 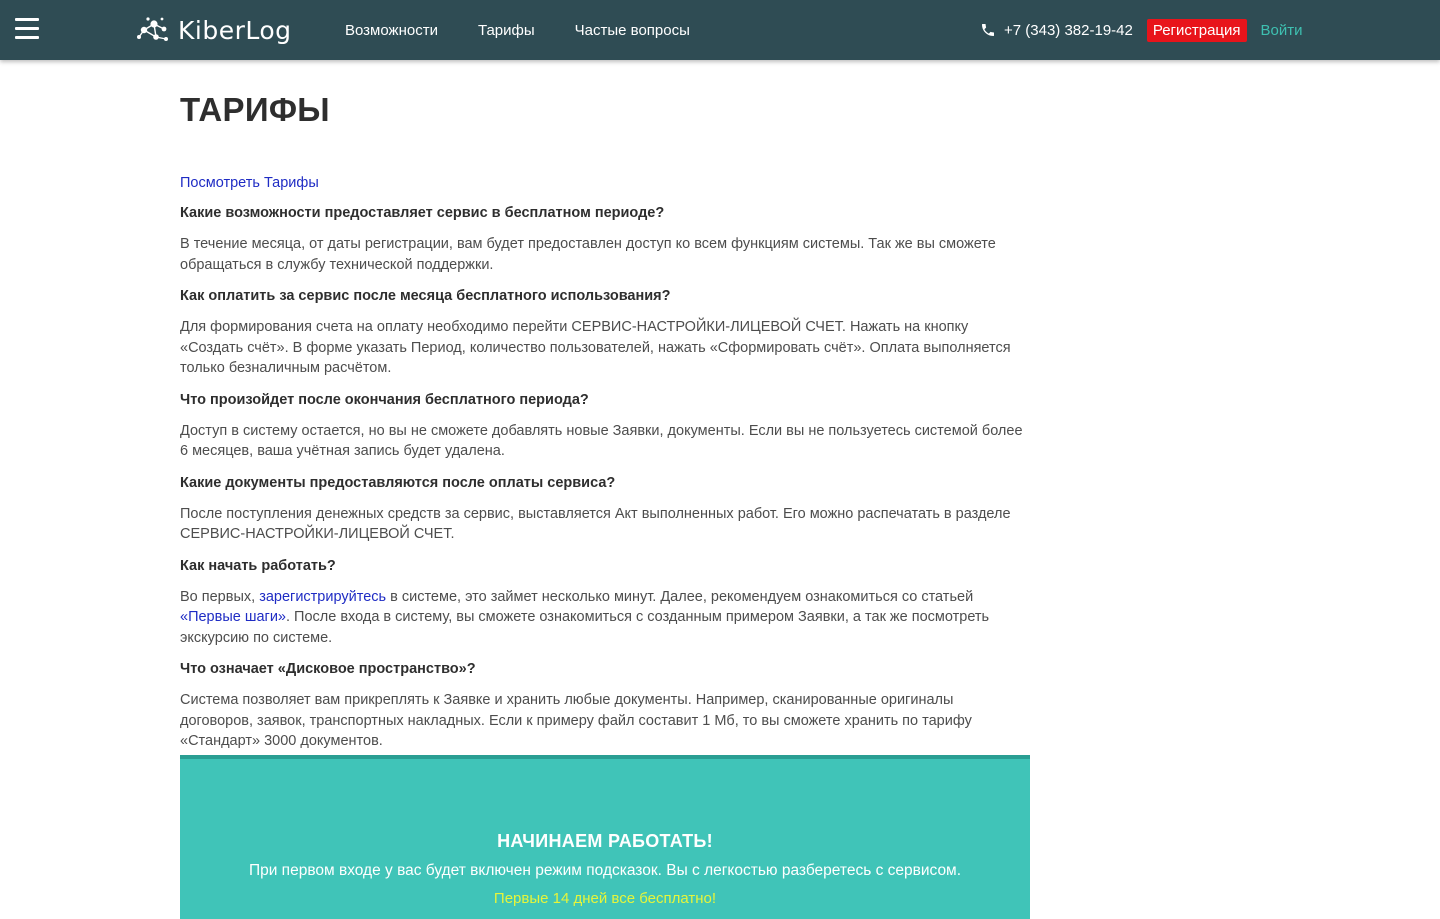 What do you see at coordinates (605, 183) in the screenshot?
I see `view-tariffs-link: Посмотреть Тарифы` at bounding box center [605, 183].